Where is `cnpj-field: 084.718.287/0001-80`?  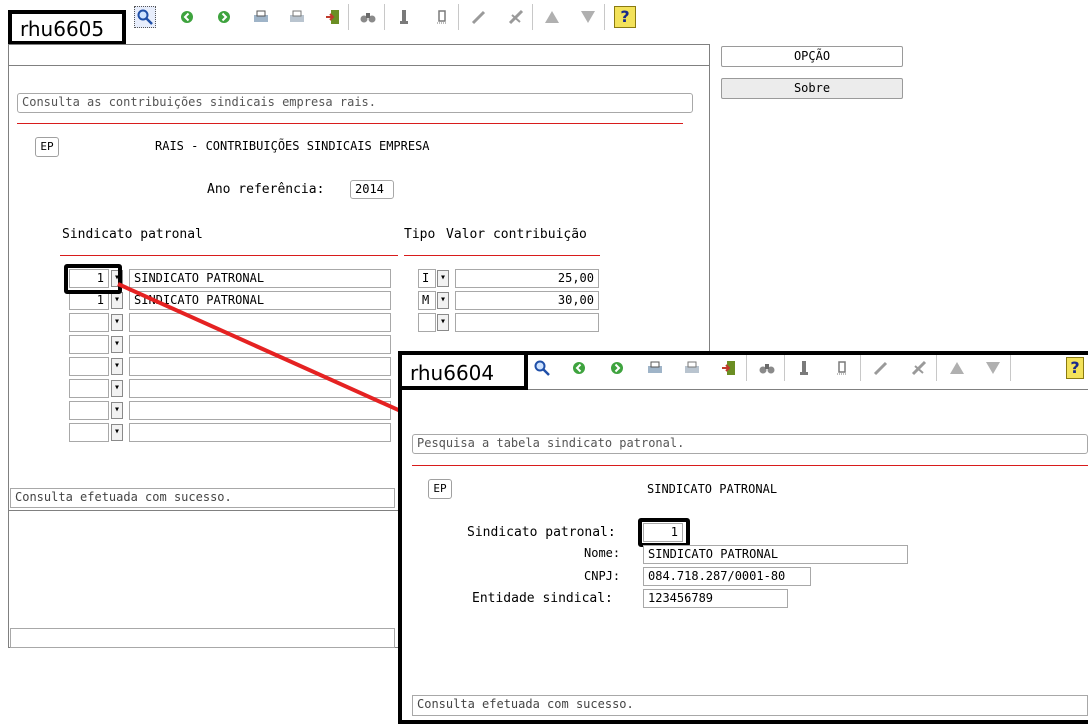 cnpj-field: 084.718.287/0001-80 is located at coordinates (727, 576).